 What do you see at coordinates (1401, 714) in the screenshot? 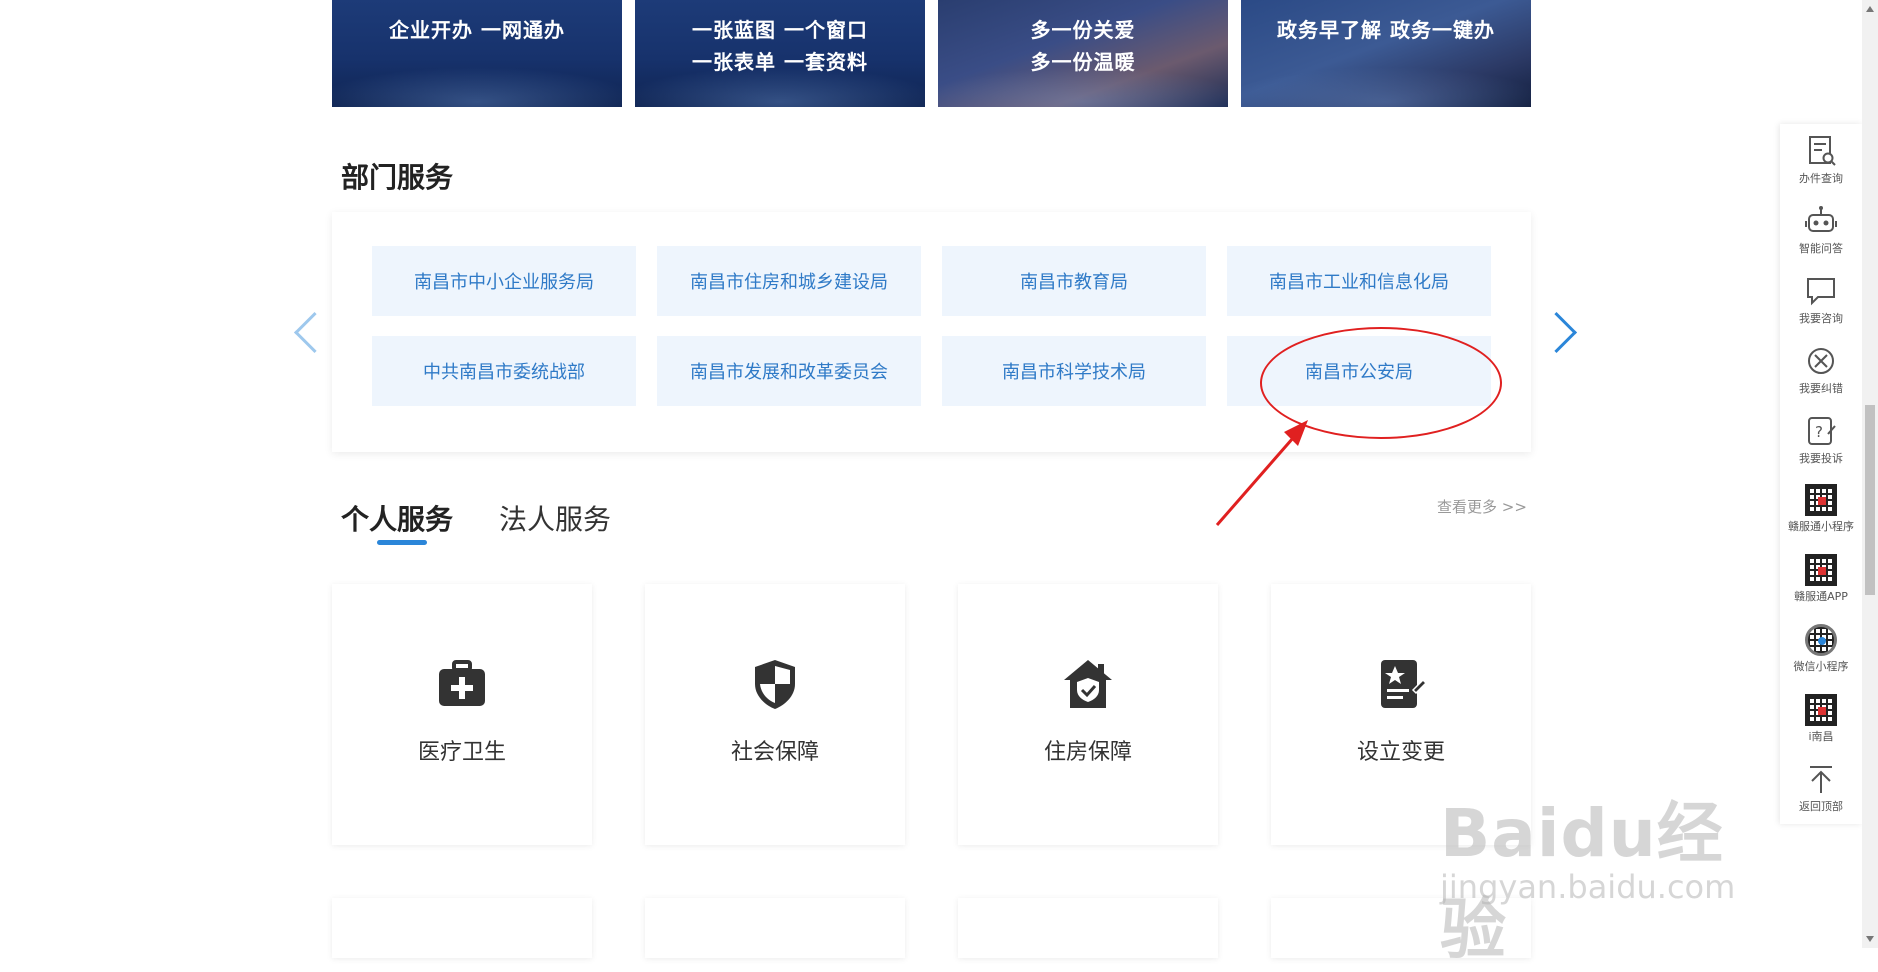
I see `service-card-establish-change: 设立变更` at bounding box center [1401, 714].